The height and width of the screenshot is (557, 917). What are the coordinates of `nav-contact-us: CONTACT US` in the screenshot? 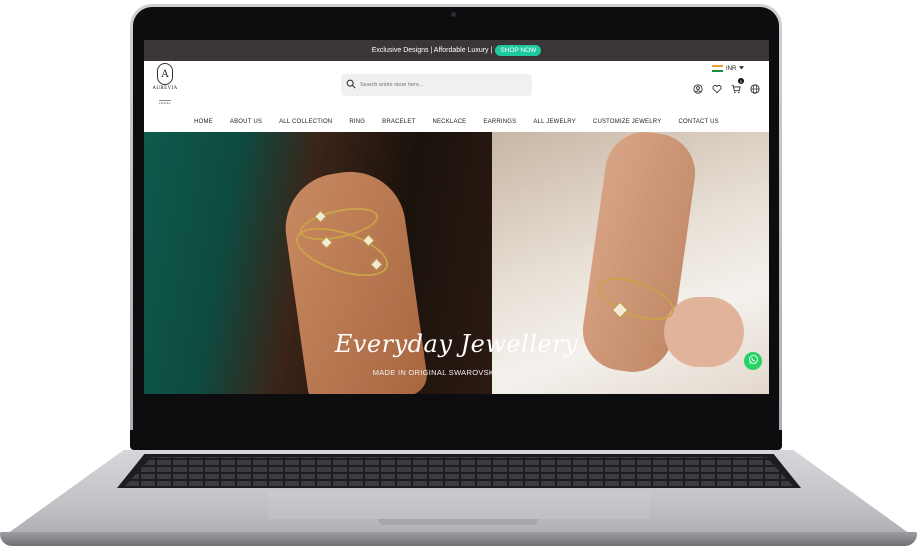 It's located at (698, 122).